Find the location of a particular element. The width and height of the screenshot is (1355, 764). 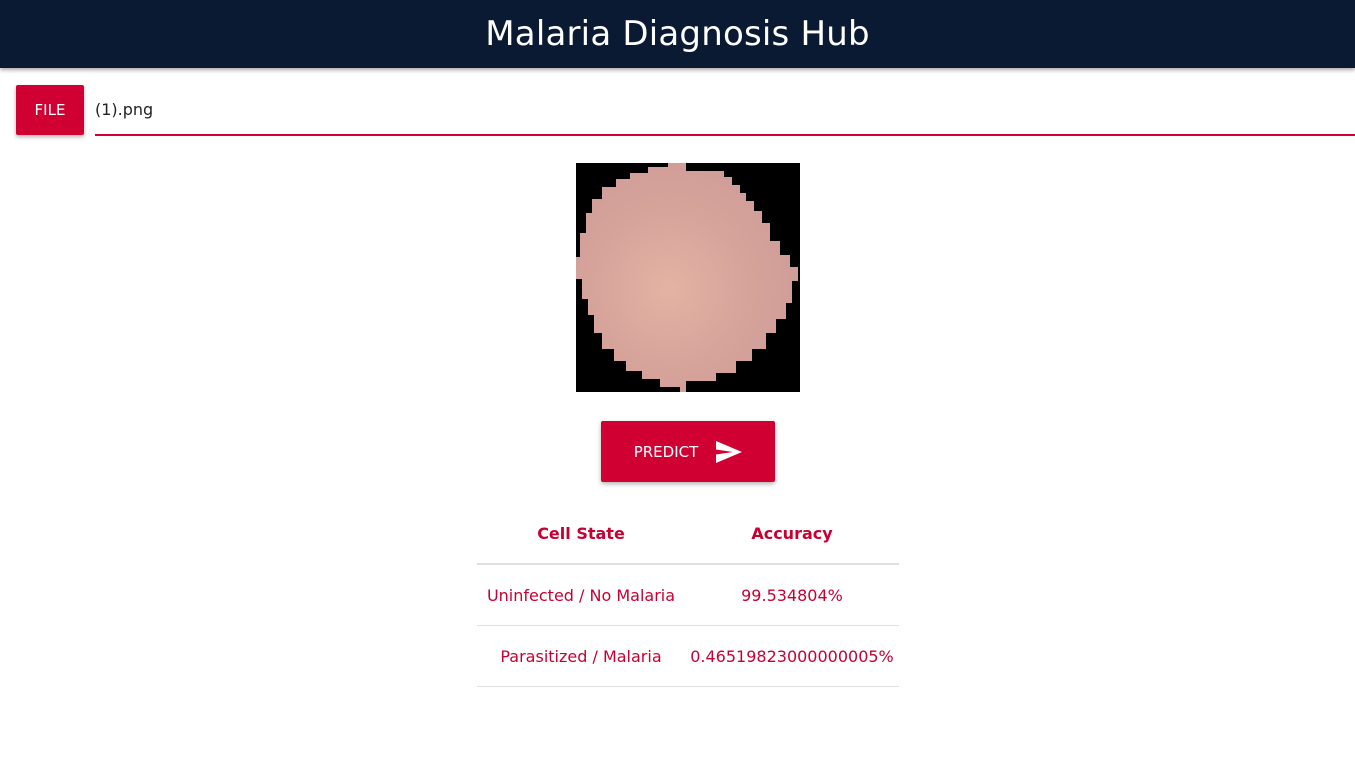

accuracy-value: 0.46519823000000005% is located at coordinates (792, 656).